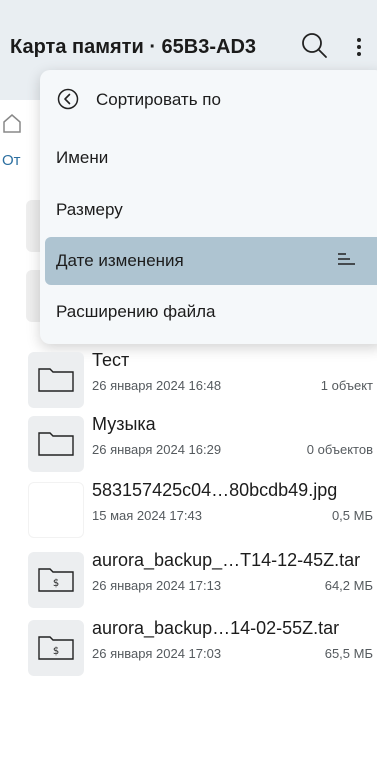  Describe the element at coordinates (120, 260) in the screenshot. I see `menu-item-label: Дате изменения` at that location.